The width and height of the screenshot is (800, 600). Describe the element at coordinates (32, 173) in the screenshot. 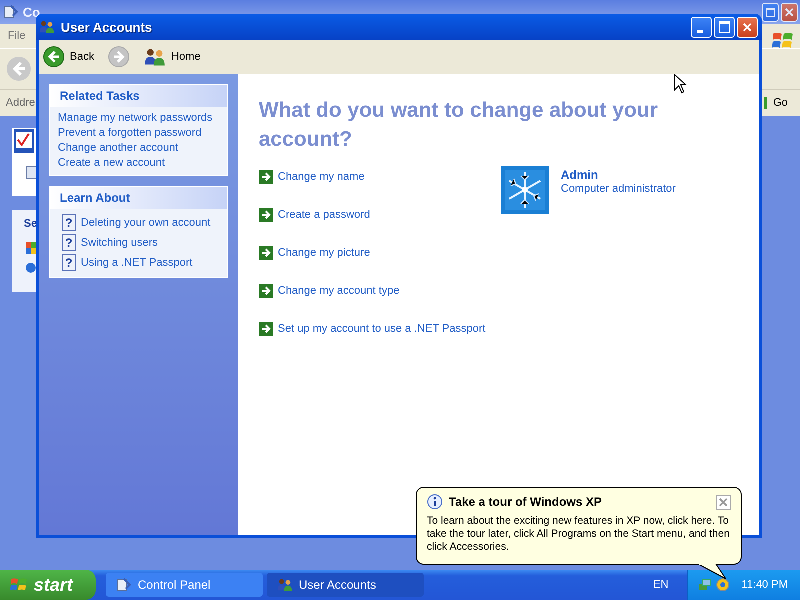

I see `window-icon` at that location.